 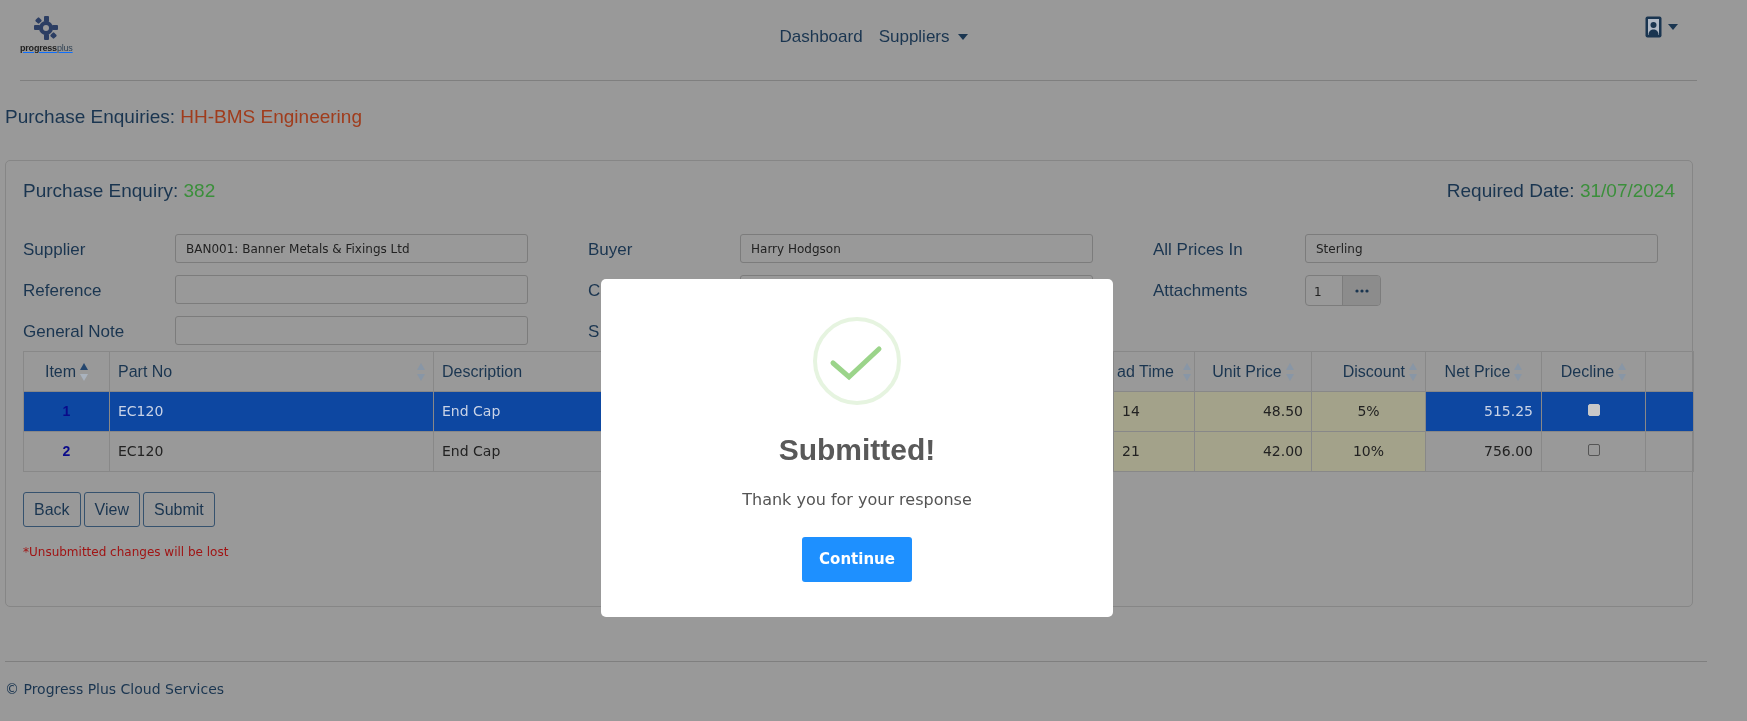 I want to click on editable-cell: 5%, so click(x=1368, y=411).